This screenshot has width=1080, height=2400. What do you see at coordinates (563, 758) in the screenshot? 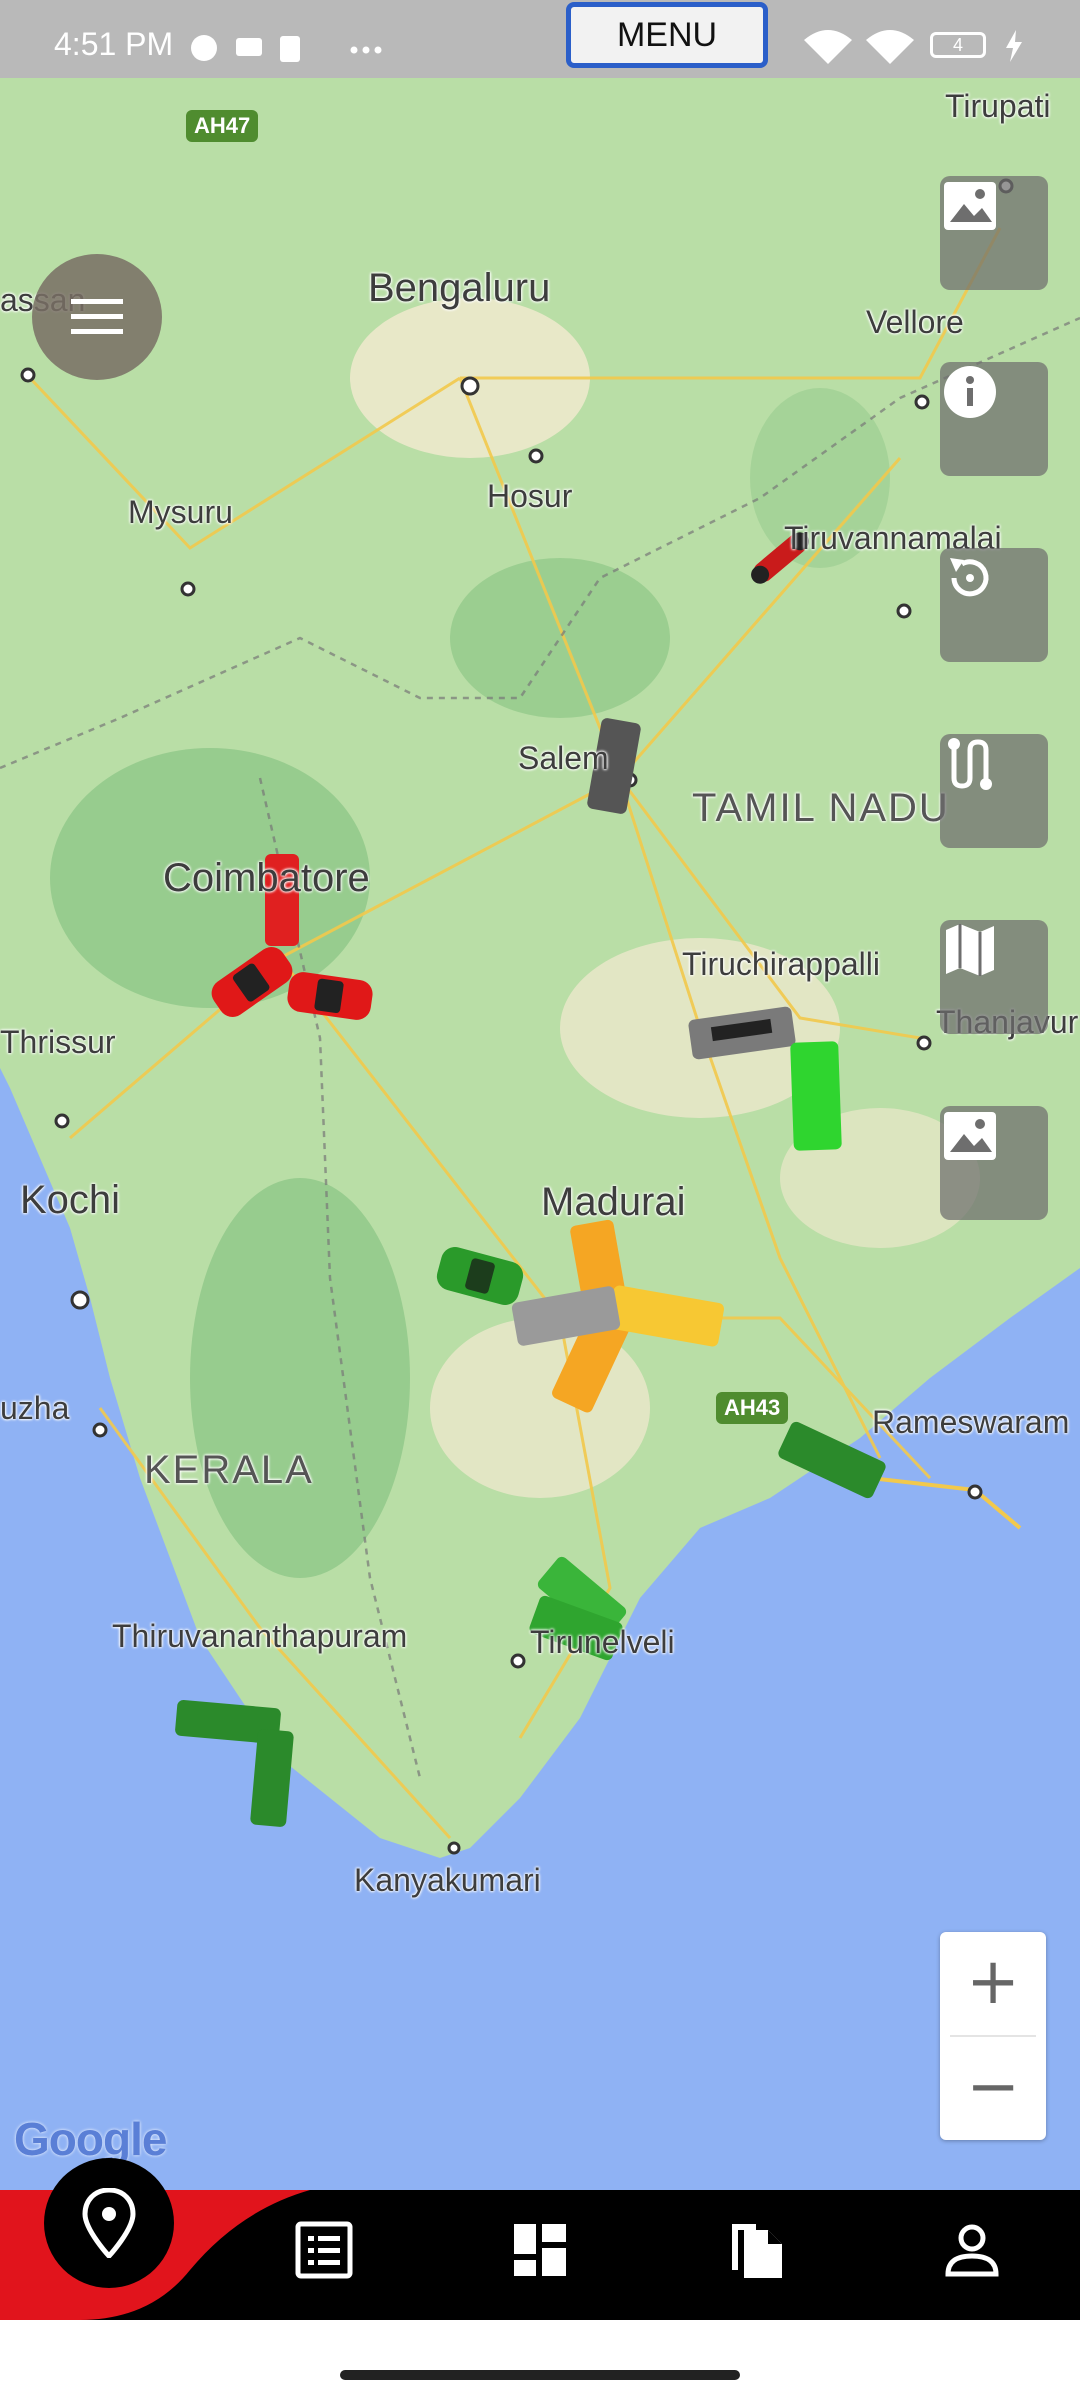
I see `map-label-salem: Salem` at bounding box center [563, 758].